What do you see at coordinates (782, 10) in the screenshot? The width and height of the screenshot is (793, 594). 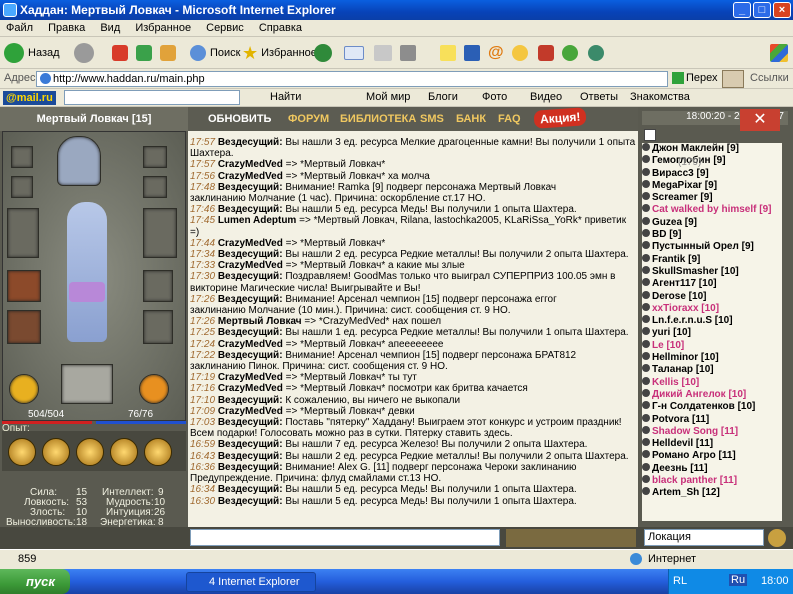 I see `close-button: ×` at bounding box center [782, 10].